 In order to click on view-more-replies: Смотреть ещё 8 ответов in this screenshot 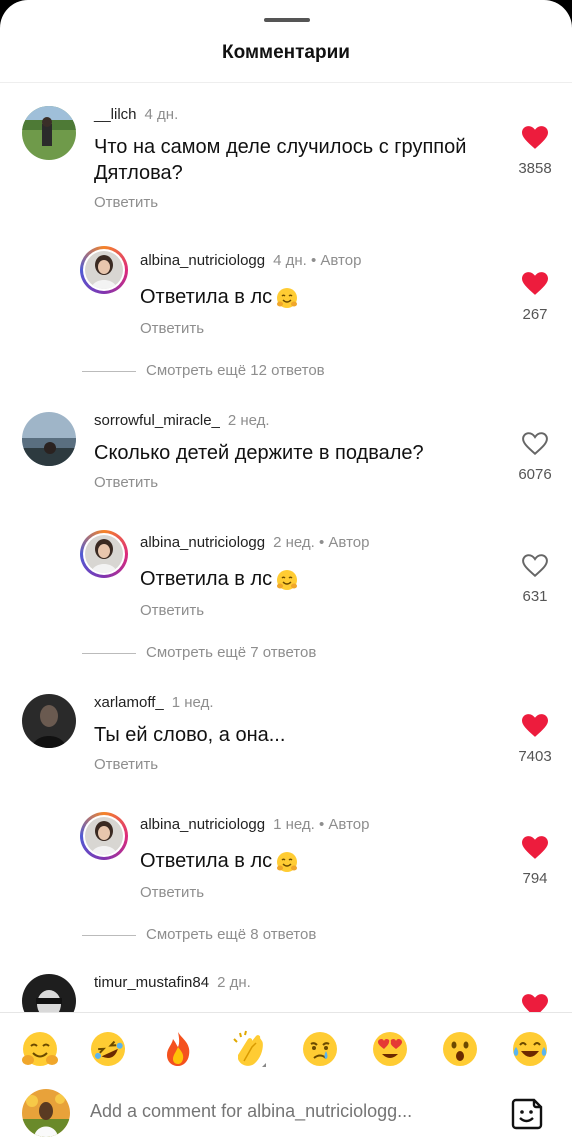, I will do `click(199, 934)`.